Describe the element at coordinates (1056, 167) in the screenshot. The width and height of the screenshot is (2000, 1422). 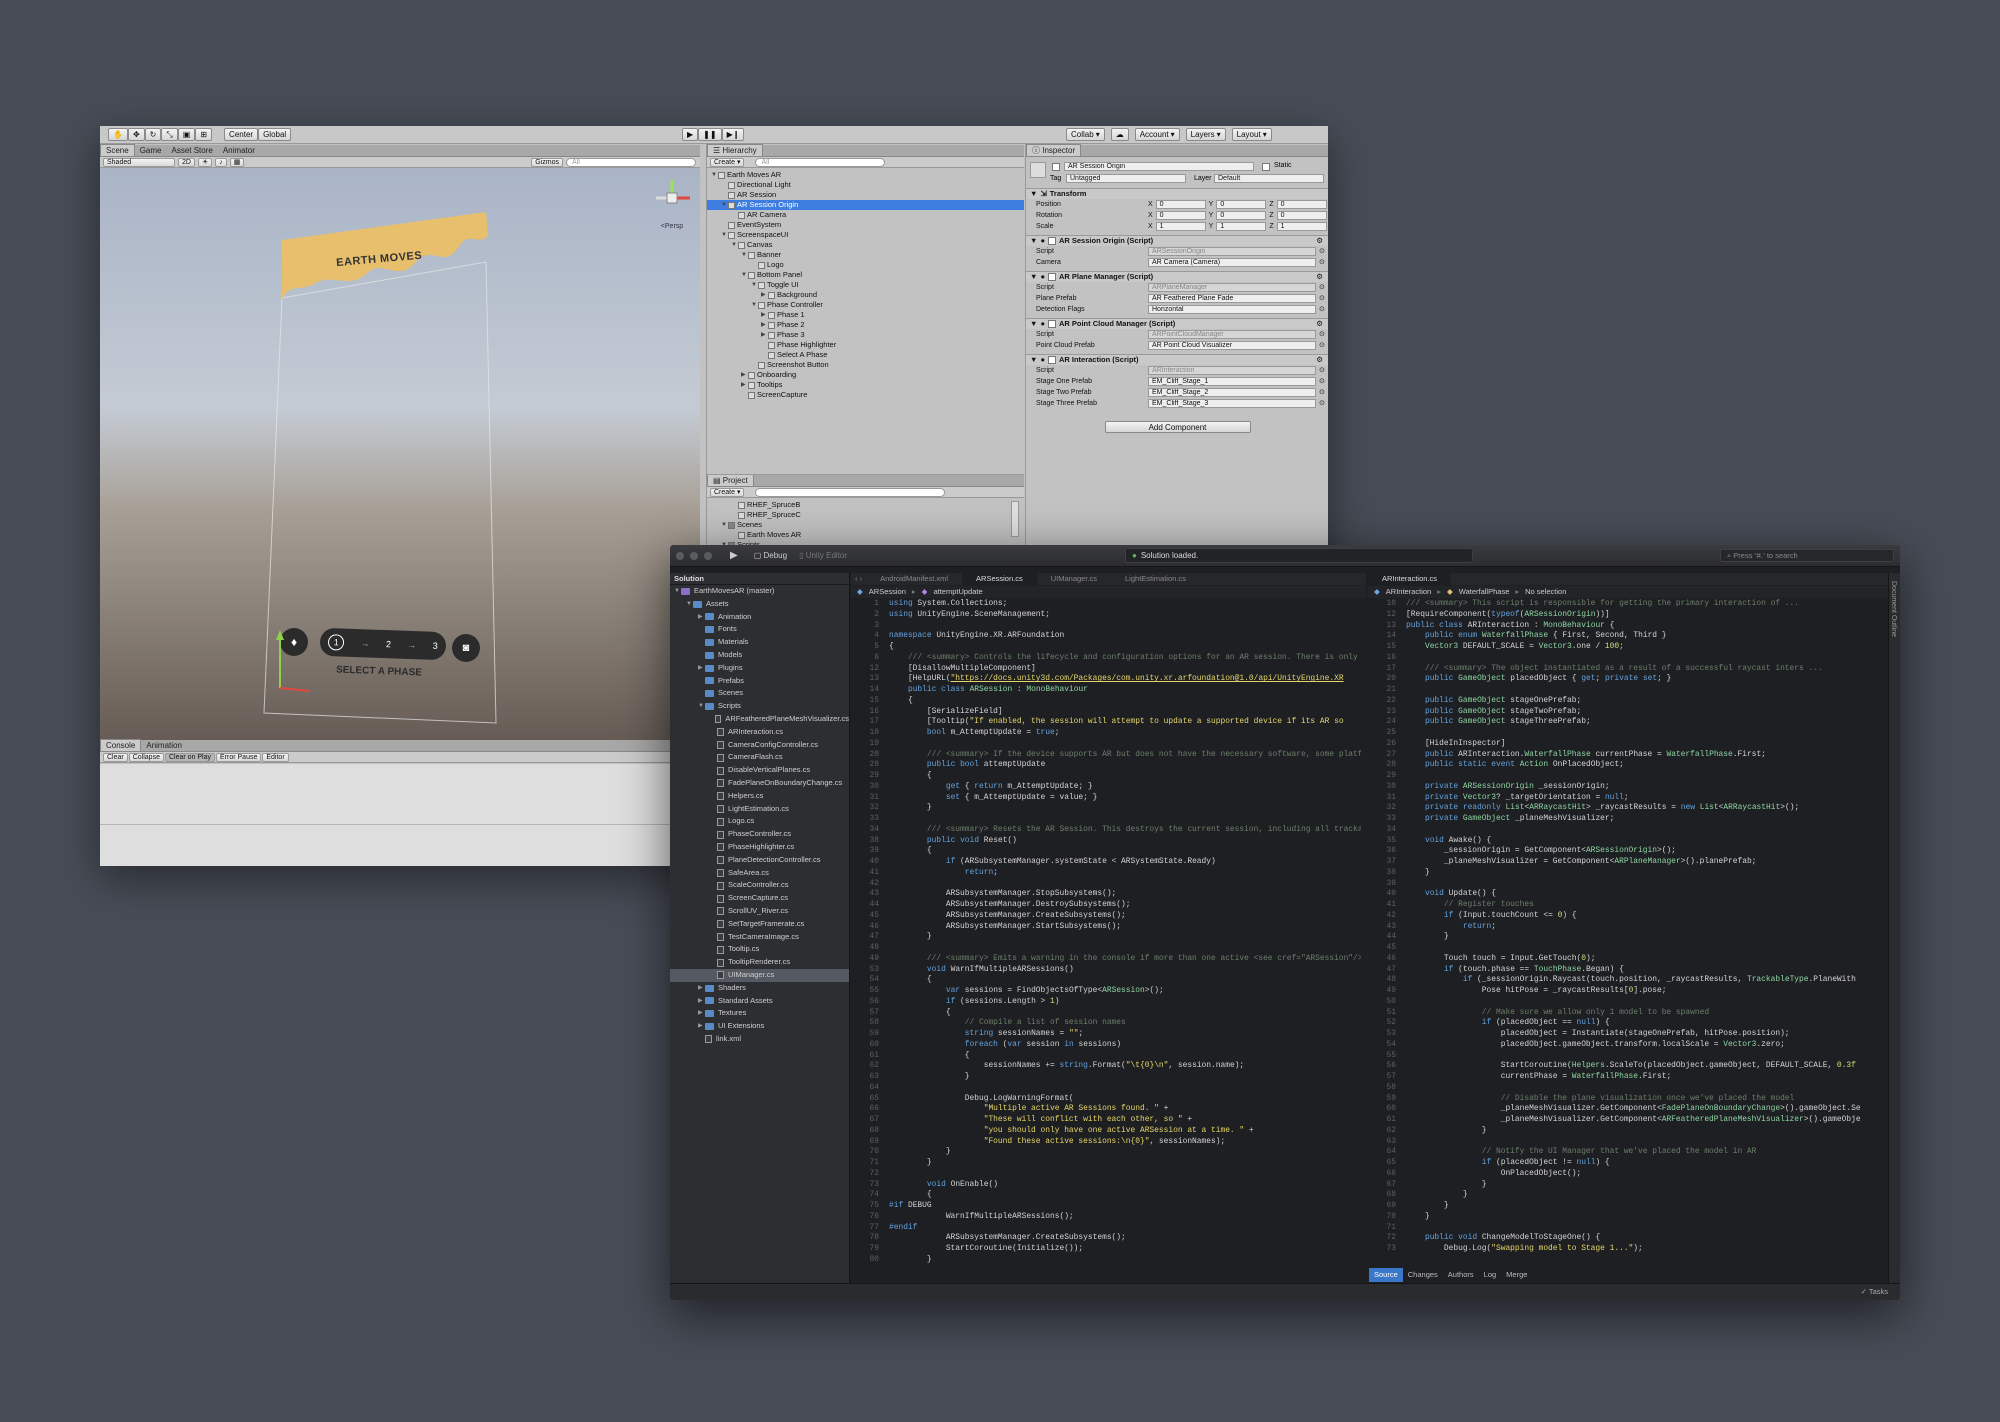
I see `active-checkbox` at that location.